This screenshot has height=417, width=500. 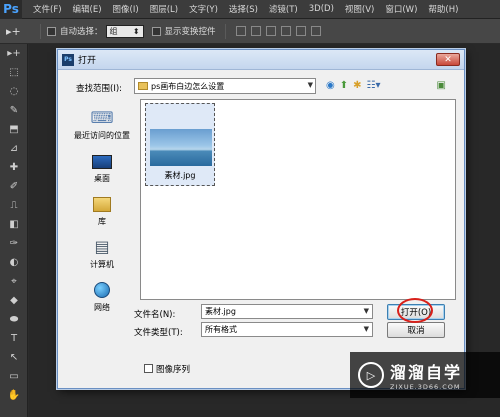 I want to click on back-icon: ◉, so click(x=330, y=85).